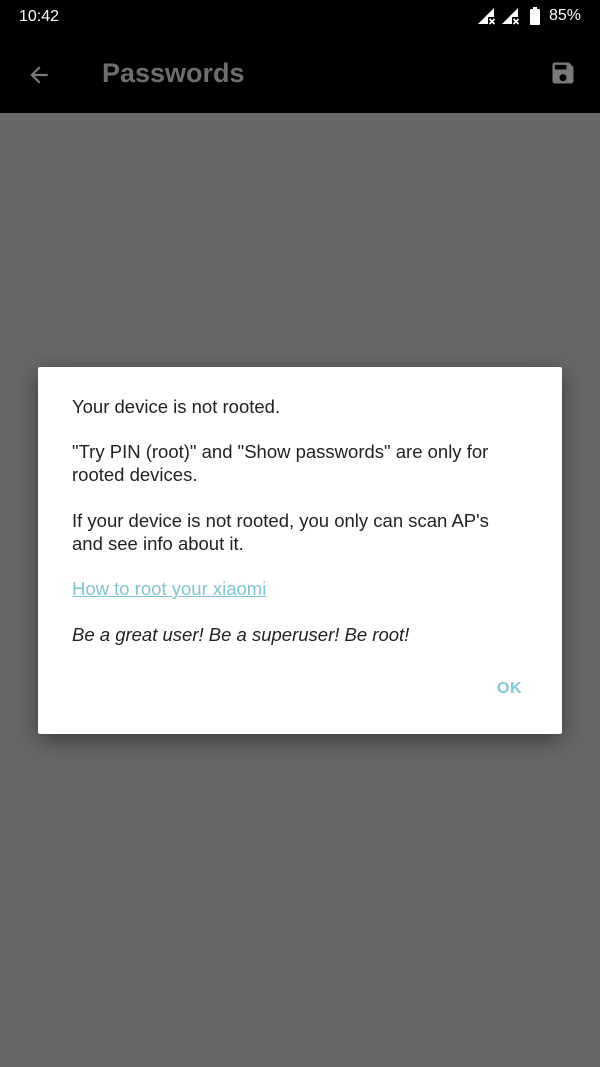 The image size is (600, 1067). What do you see at coordinates (509, 689) in the screenshot?
I see `ok-button: OK` at bounding box center [509, 689].